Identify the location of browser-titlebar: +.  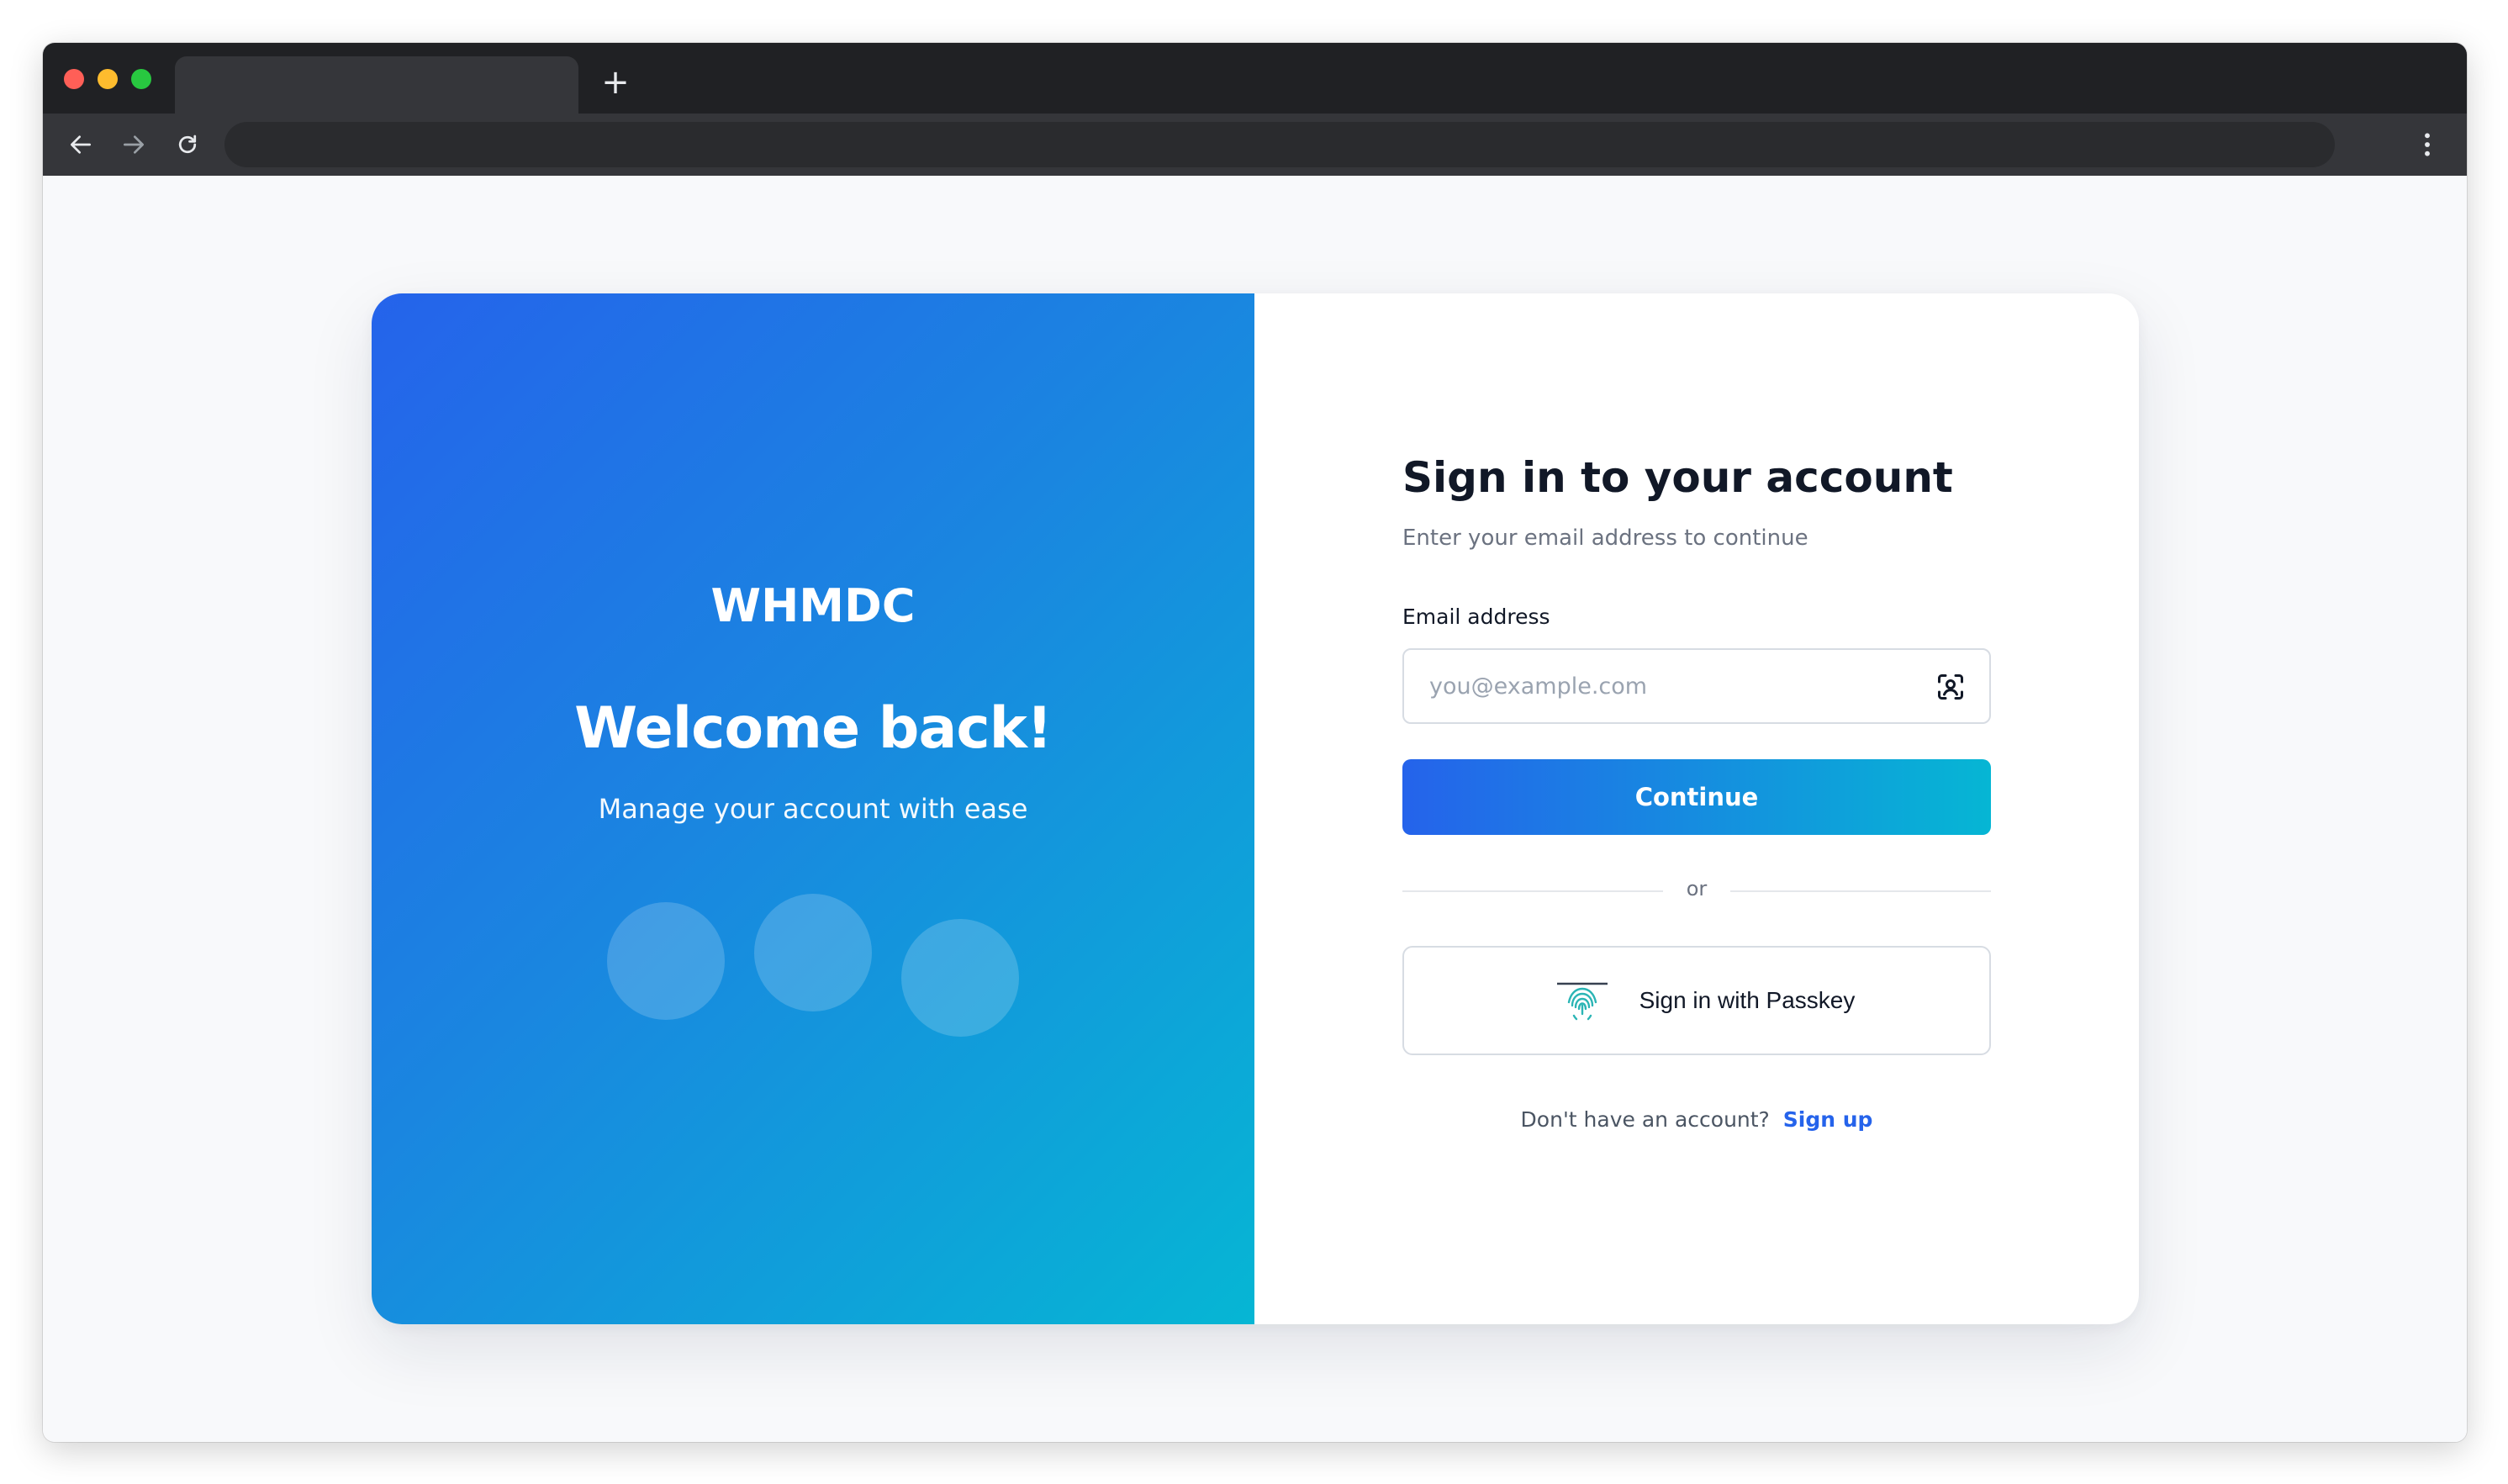
(1255, 78).